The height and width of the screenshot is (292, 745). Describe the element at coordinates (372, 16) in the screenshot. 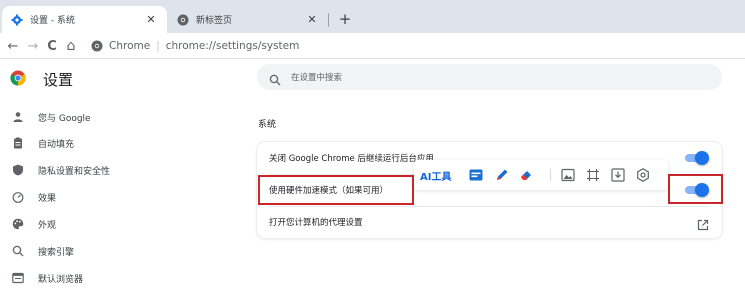

I see `tab-strip: 设置 - 系统 ✕ 新标签页 ✕ +` at that location.